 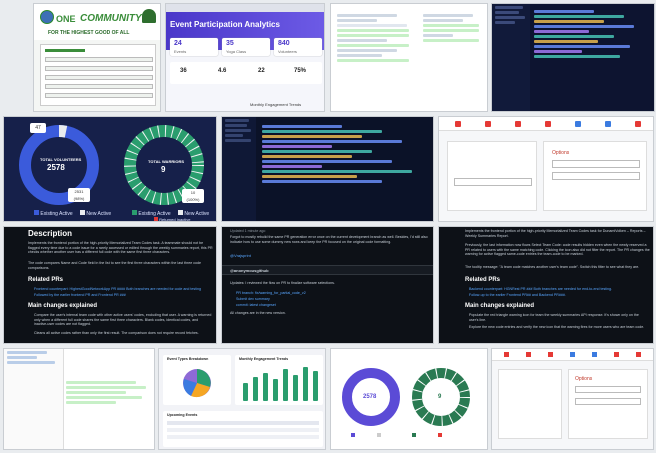 I want to click on browser-bar, so click(x=245, y=8).